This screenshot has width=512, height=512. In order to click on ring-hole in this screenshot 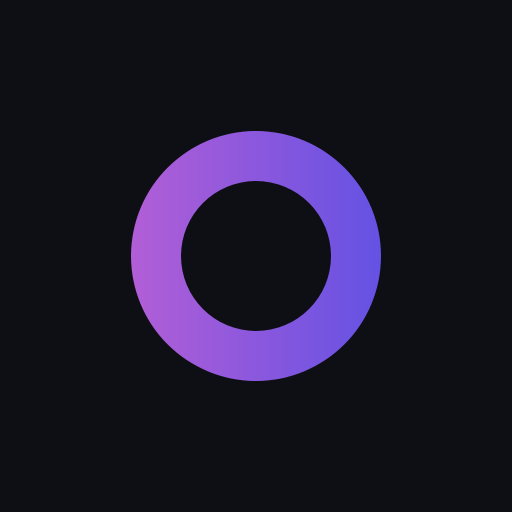, I will do `click(256, 256)`.